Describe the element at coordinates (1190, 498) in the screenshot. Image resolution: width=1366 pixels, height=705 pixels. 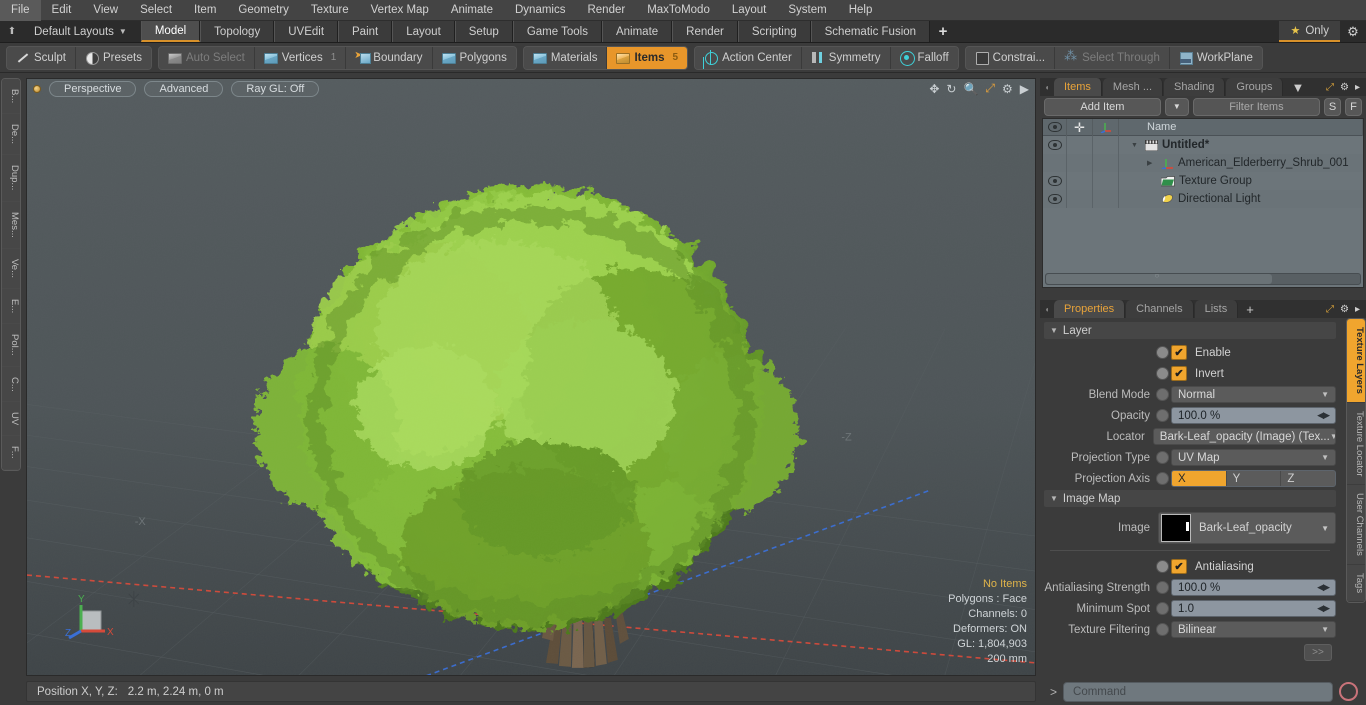
I see `section-header-image-map: ▼ Image Map` at that location.